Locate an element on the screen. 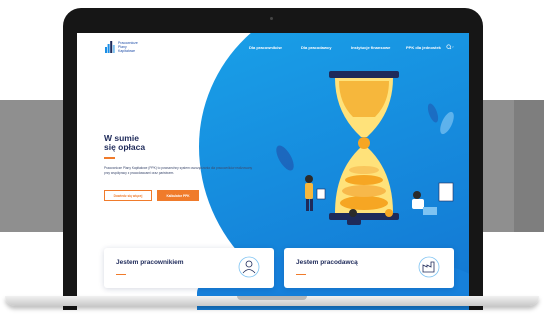 This screenshot has width=544, height=318. laptop-notch is located at coordinates (272, 298).